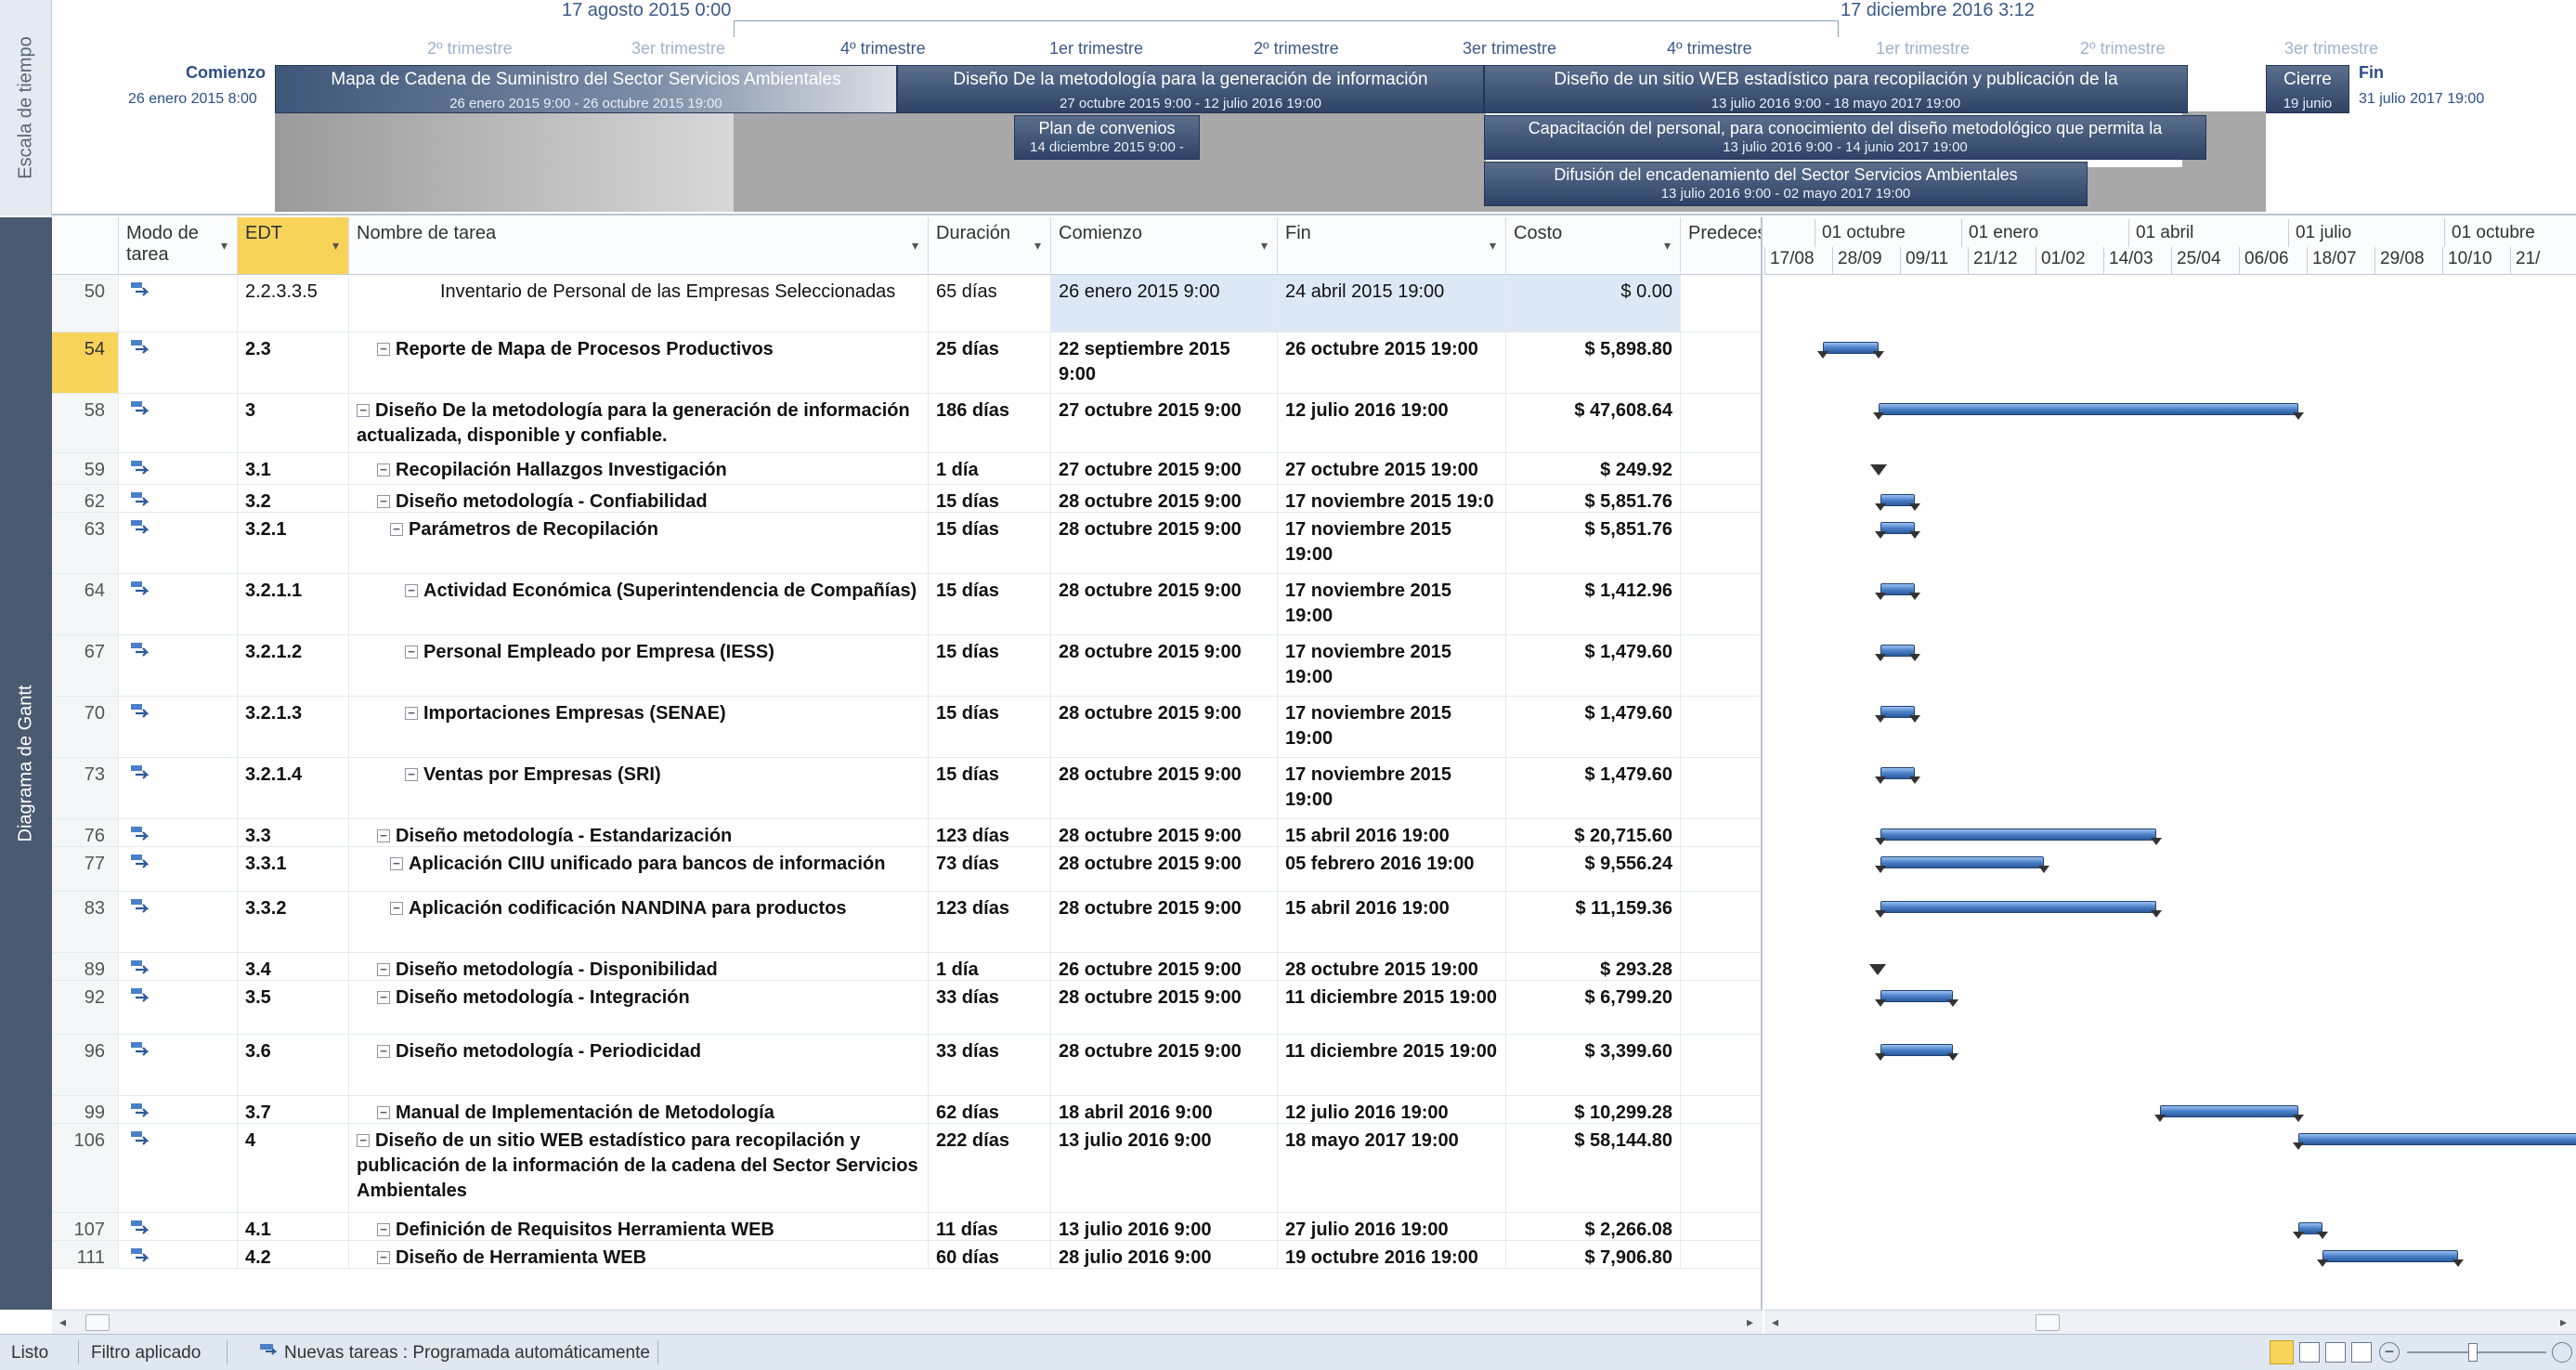 This screenshot has width=2576, height=1370. What do you see at coordinates (639, 788) in the screenshot?
I see `task-name-cell: − Ventas por Empresas (SRI)` at bounding box center [639, 788].